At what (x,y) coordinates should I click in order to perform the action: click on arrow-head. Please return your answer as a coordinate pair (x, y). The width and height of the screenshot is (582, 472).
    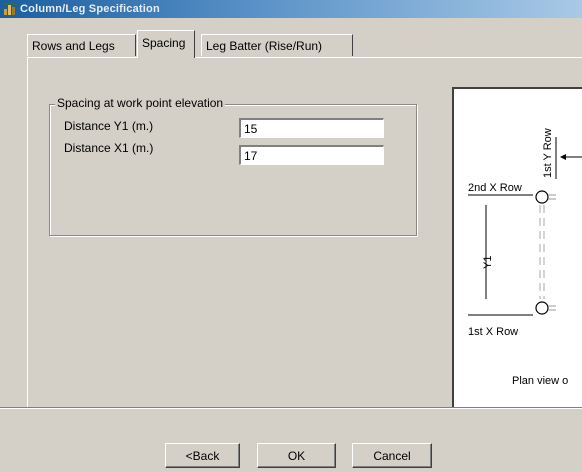
    Looking at the image, I should click on (563, 157).